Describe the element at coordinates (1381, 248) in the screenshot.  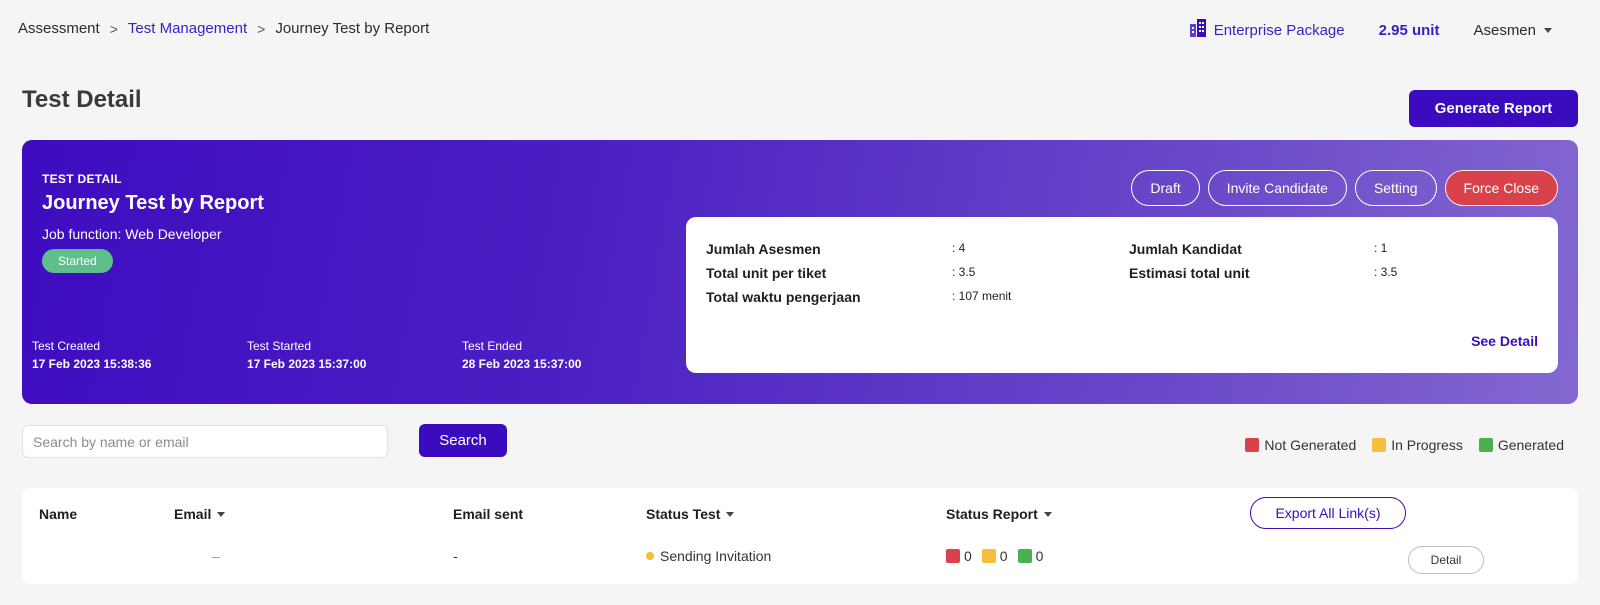
I see `jumlah-kandidat-value: : 1` at that location.